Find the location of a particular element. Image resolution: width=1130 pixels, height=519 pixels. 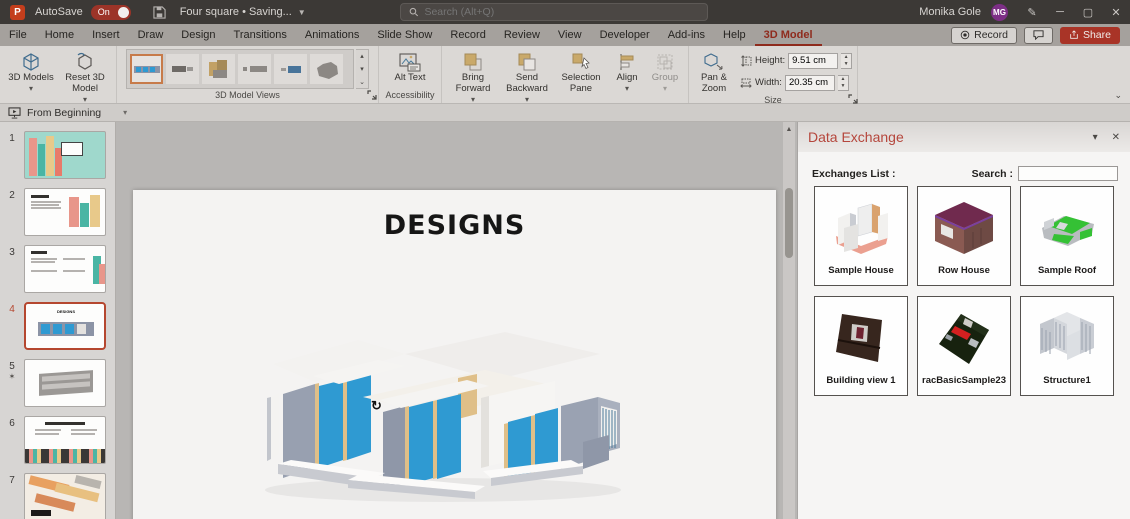

tab-developer: Developer is located at coordinates (625, 35).